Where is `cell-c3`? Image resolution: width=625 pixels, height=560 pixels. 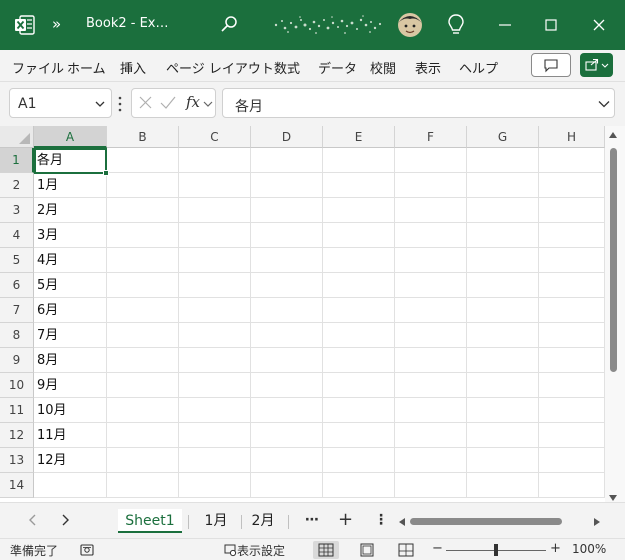
cell-c3 is located at coordinates (215, 210).